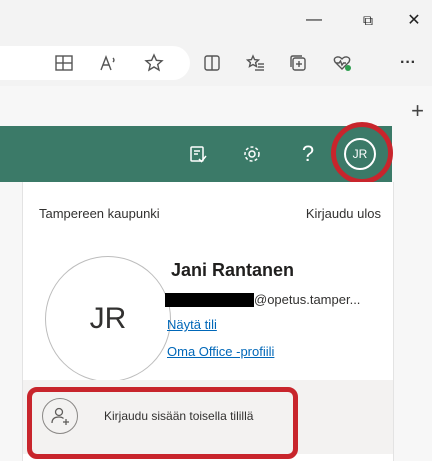  I want to click on sign-out-link: Kirjaudu ulos, so click(343, 213).